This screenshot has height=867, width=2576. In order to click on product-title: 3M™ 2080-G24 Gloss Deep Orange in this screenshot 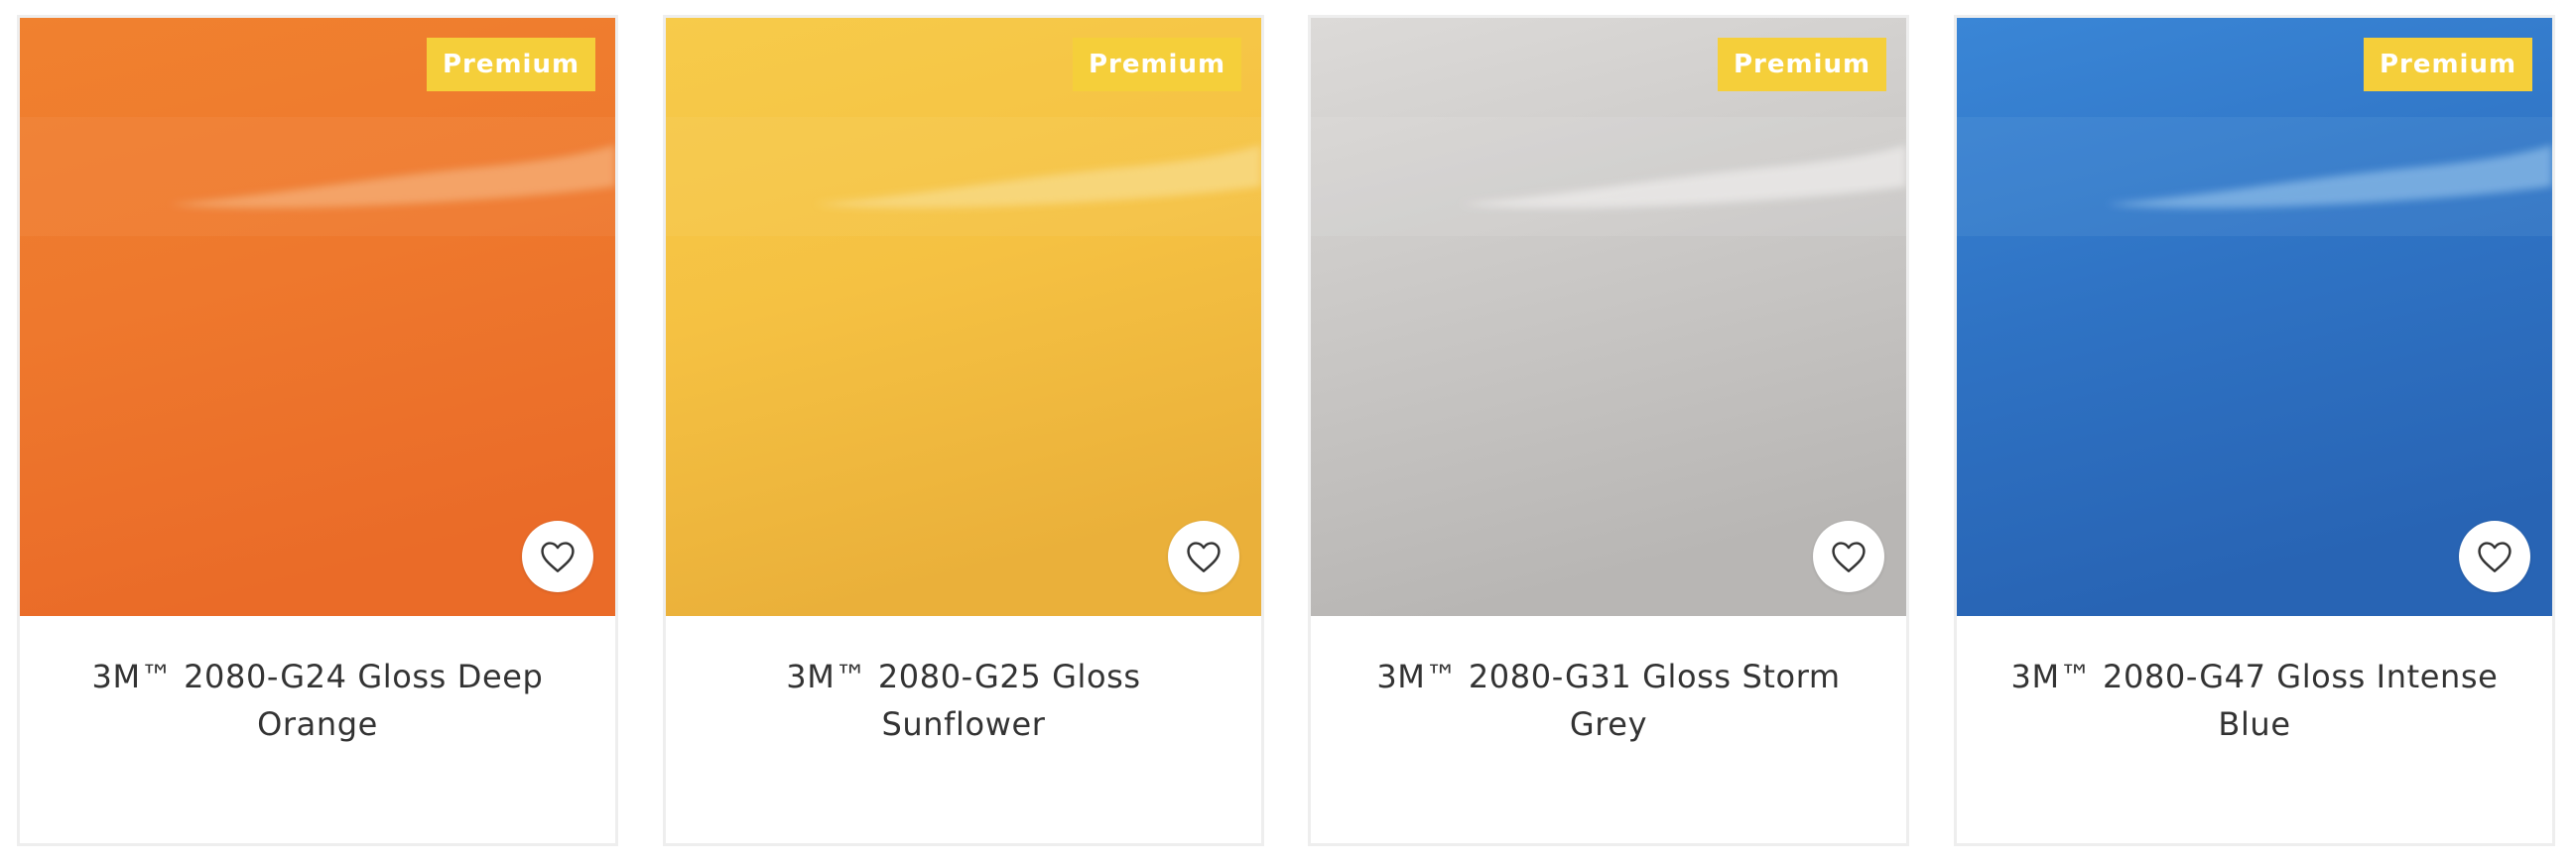, I will do `click(318, 700)`.